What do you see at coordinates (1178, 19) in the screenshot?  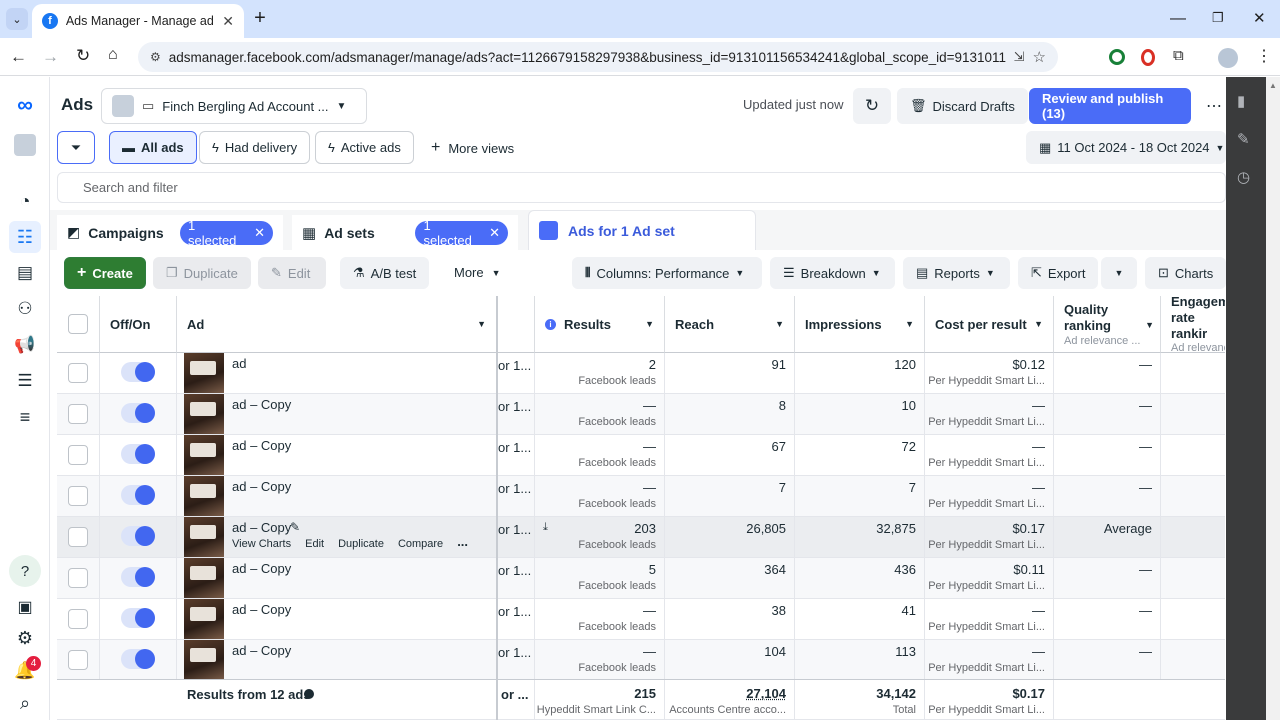 I see `minimize-icon: —` at bounding box center [1178, 19].